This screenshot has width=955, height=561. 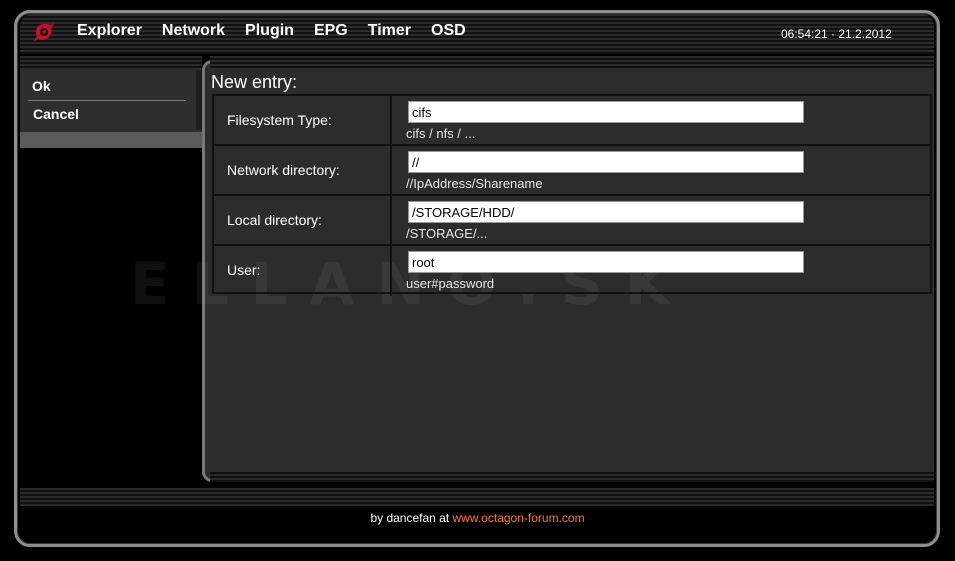 I want to click on ok-button: Ok, so click(x=108, y=86).